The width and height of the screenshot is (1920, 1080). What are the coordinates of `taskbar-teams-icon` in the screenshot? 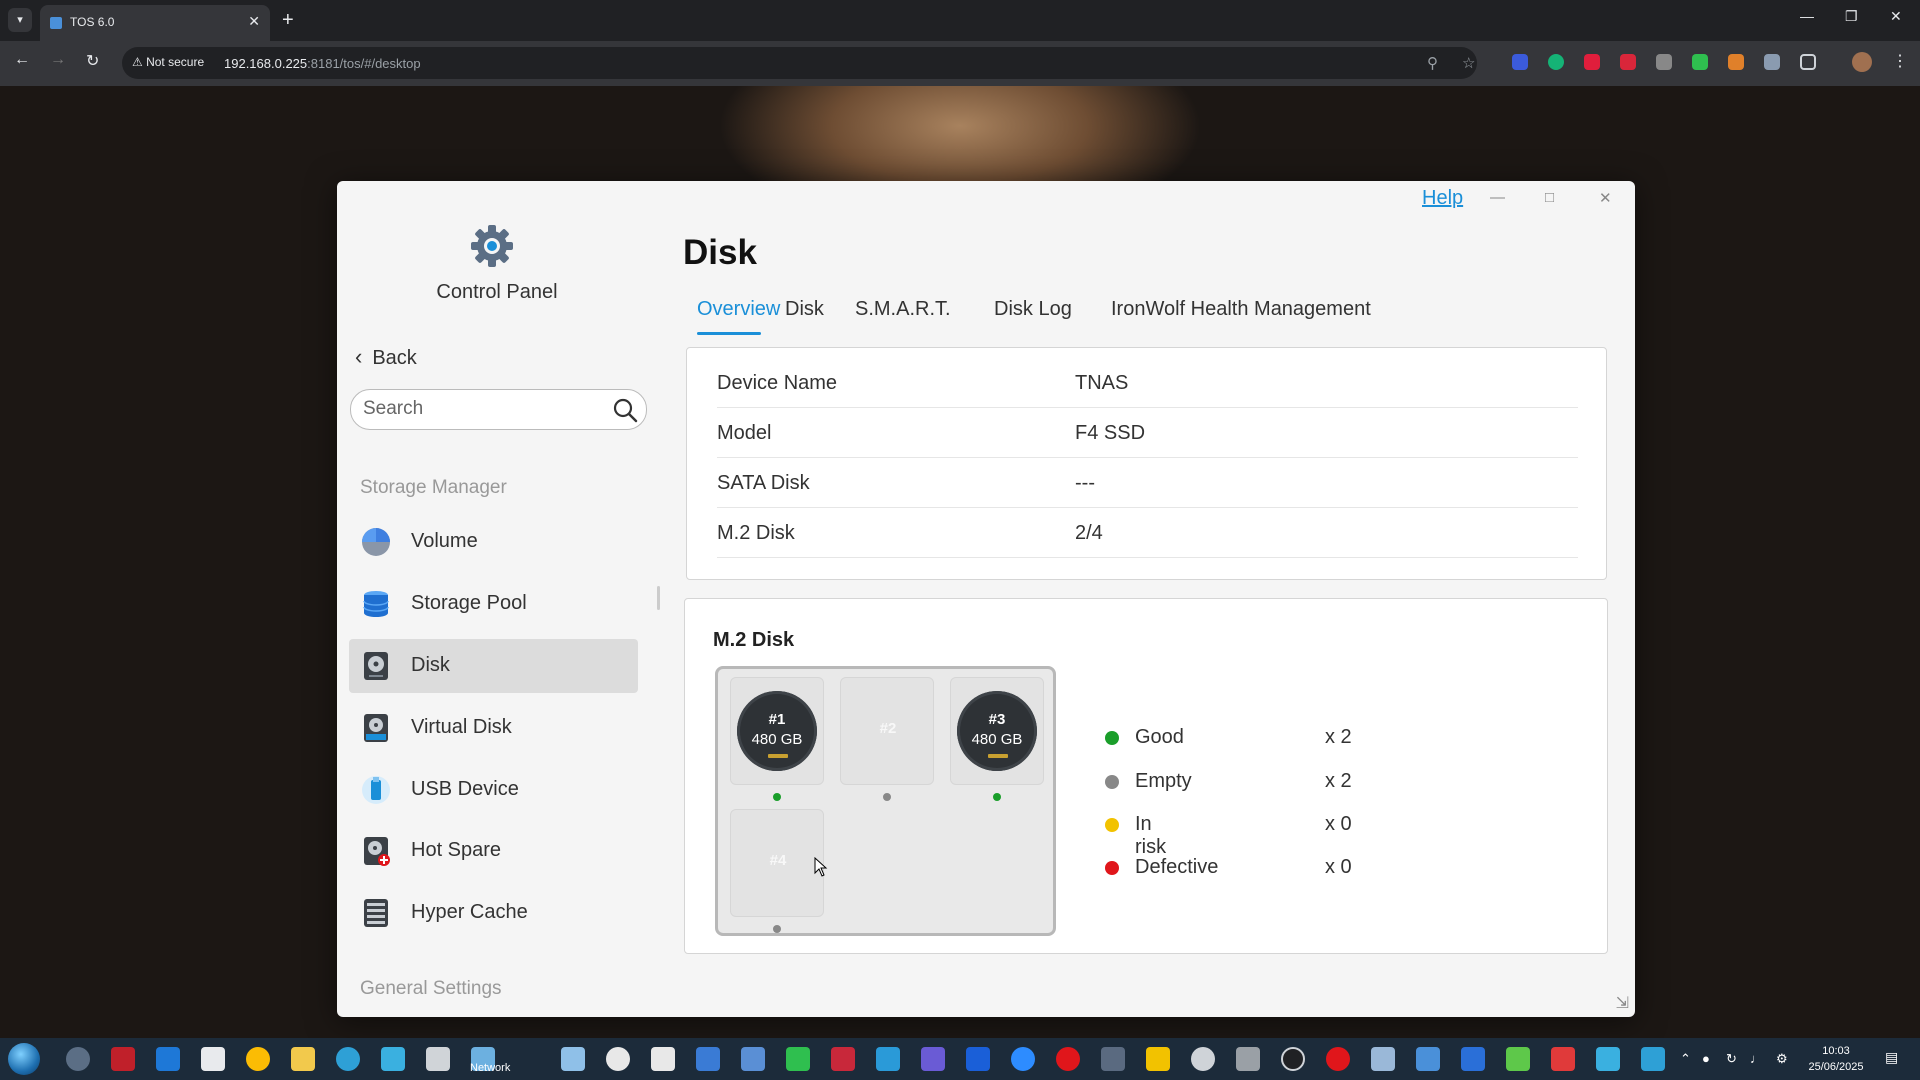 It's located at (933, 1059).